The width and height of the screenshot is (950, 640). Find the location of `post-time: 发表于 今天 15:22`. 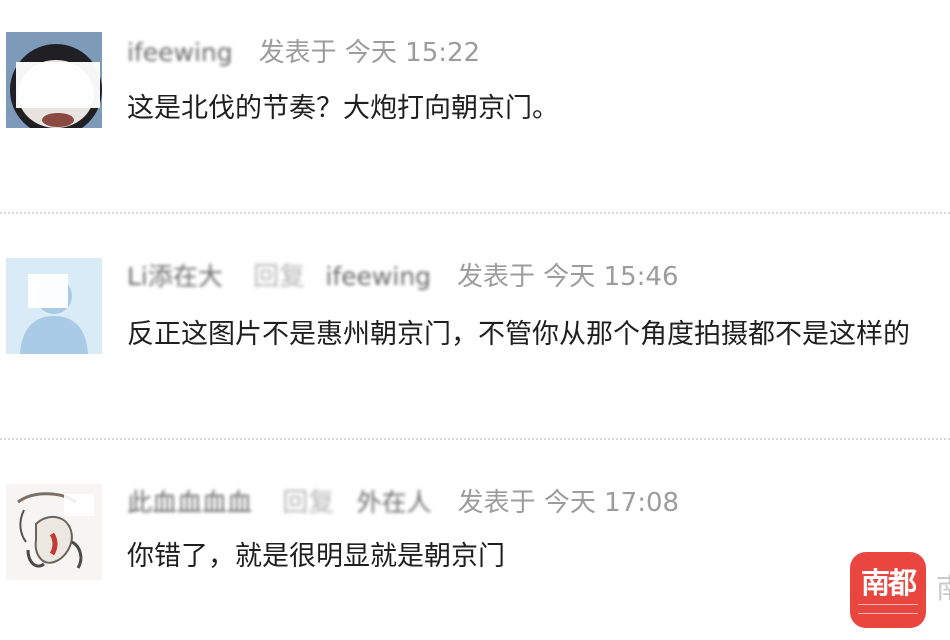

post-time: 发表于 今天 15:22 is located at coordinates (369, 53).